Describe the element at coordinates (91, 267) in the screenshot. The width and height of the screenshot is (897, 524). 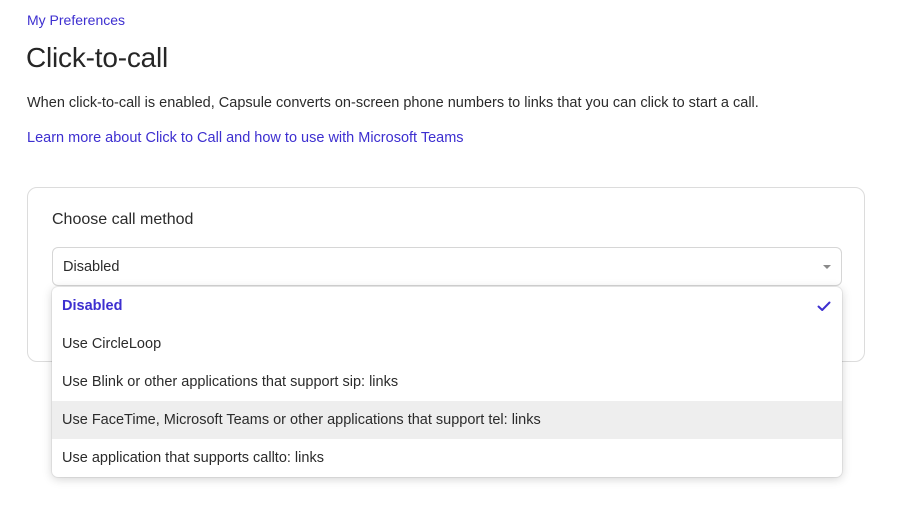
I see `select-value: Disabled` at that location.